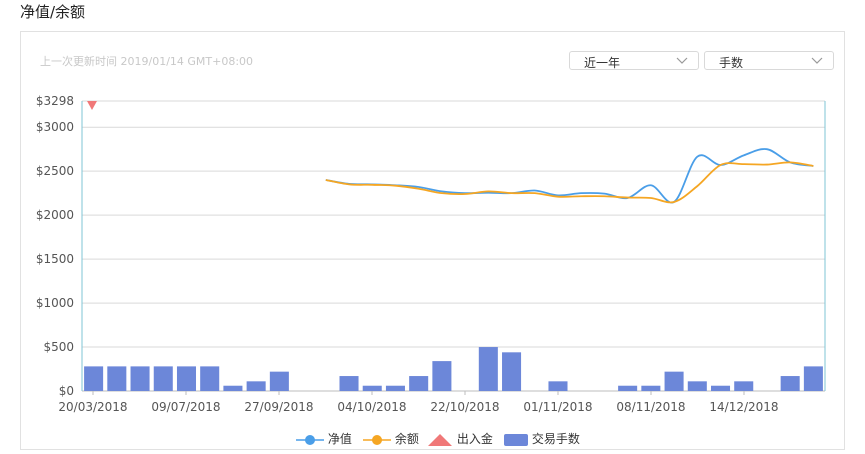 This screenshot has height=454, width=865. Describe the element at coordinates (650, 407) in the screenshot. I see `x-tick-label: 08/11/2018` at that location.